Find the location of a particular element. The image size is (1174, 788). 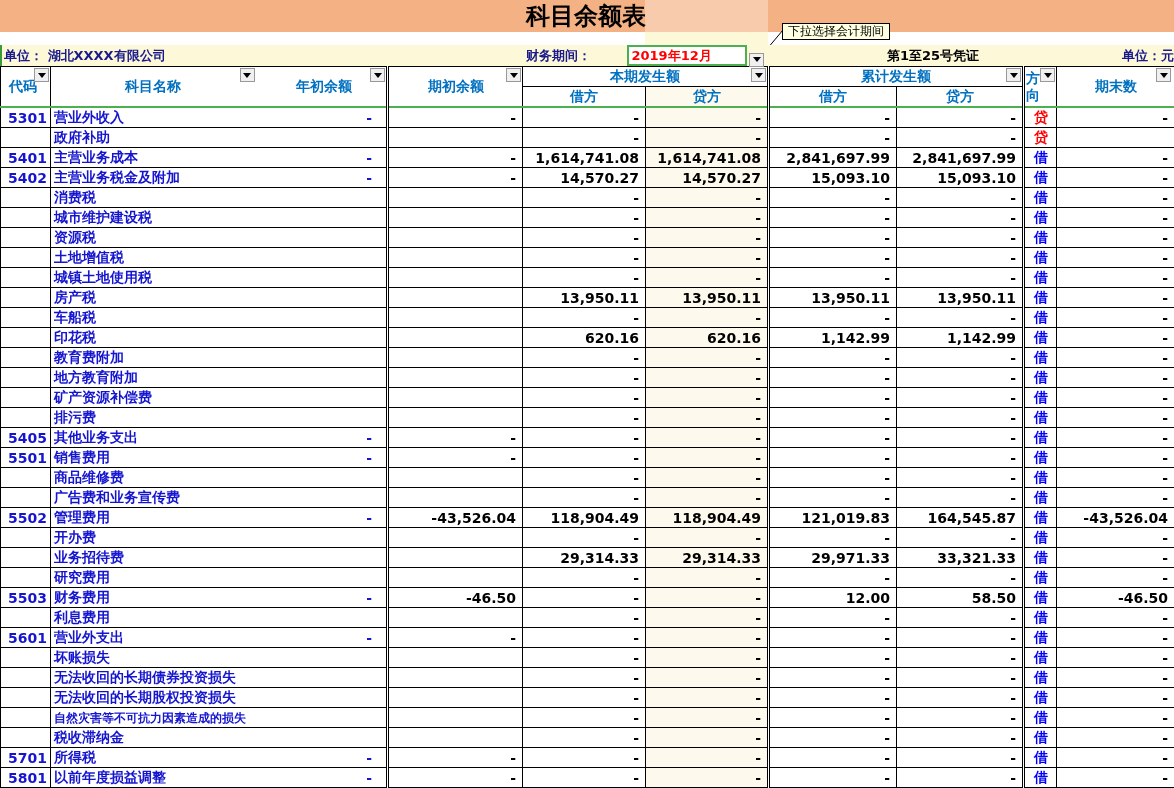

account-code: 5601 is located at coordinates (27, 637).